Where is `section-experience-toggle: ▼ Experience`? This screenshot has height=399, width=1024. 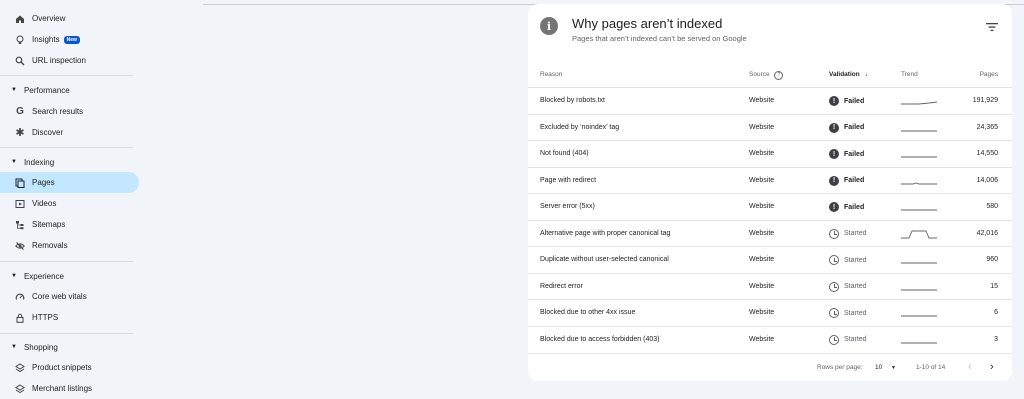
section-experience-toggle: ▼ Experience is located at coordinates (70, 276).